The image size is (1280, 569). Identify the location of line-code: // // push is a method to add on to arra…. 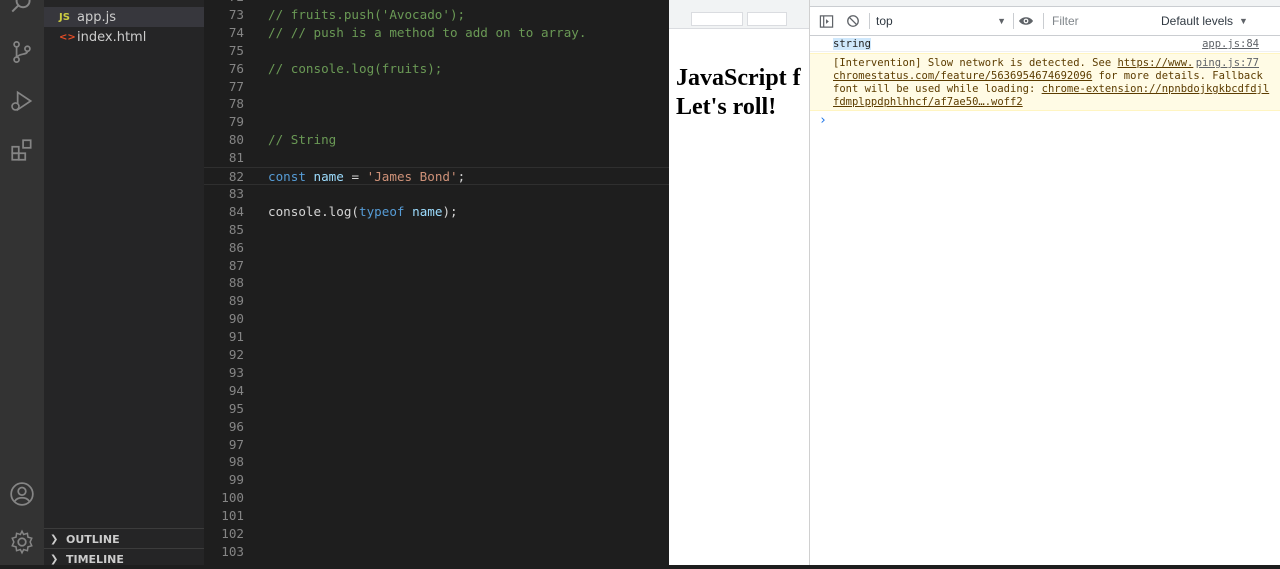
(427, 33).